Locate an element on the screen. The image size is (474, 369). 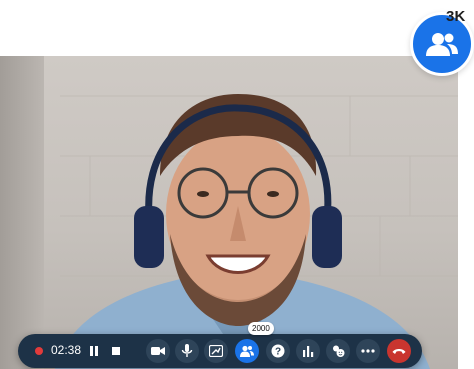
participant-count-badge: 2000 is located at coordinates (261, 328).